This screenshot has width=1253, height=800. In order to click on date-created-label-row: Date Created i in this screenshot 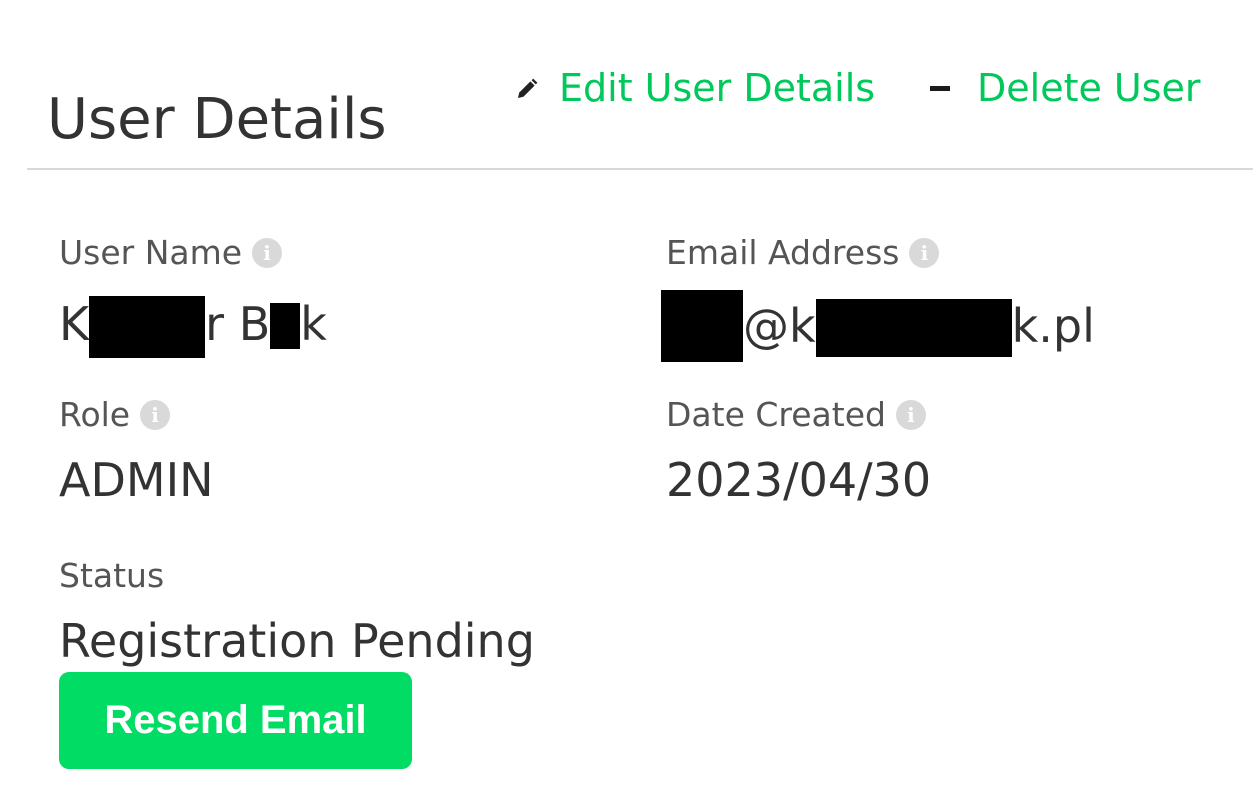, I will do `click(798, 415)`.